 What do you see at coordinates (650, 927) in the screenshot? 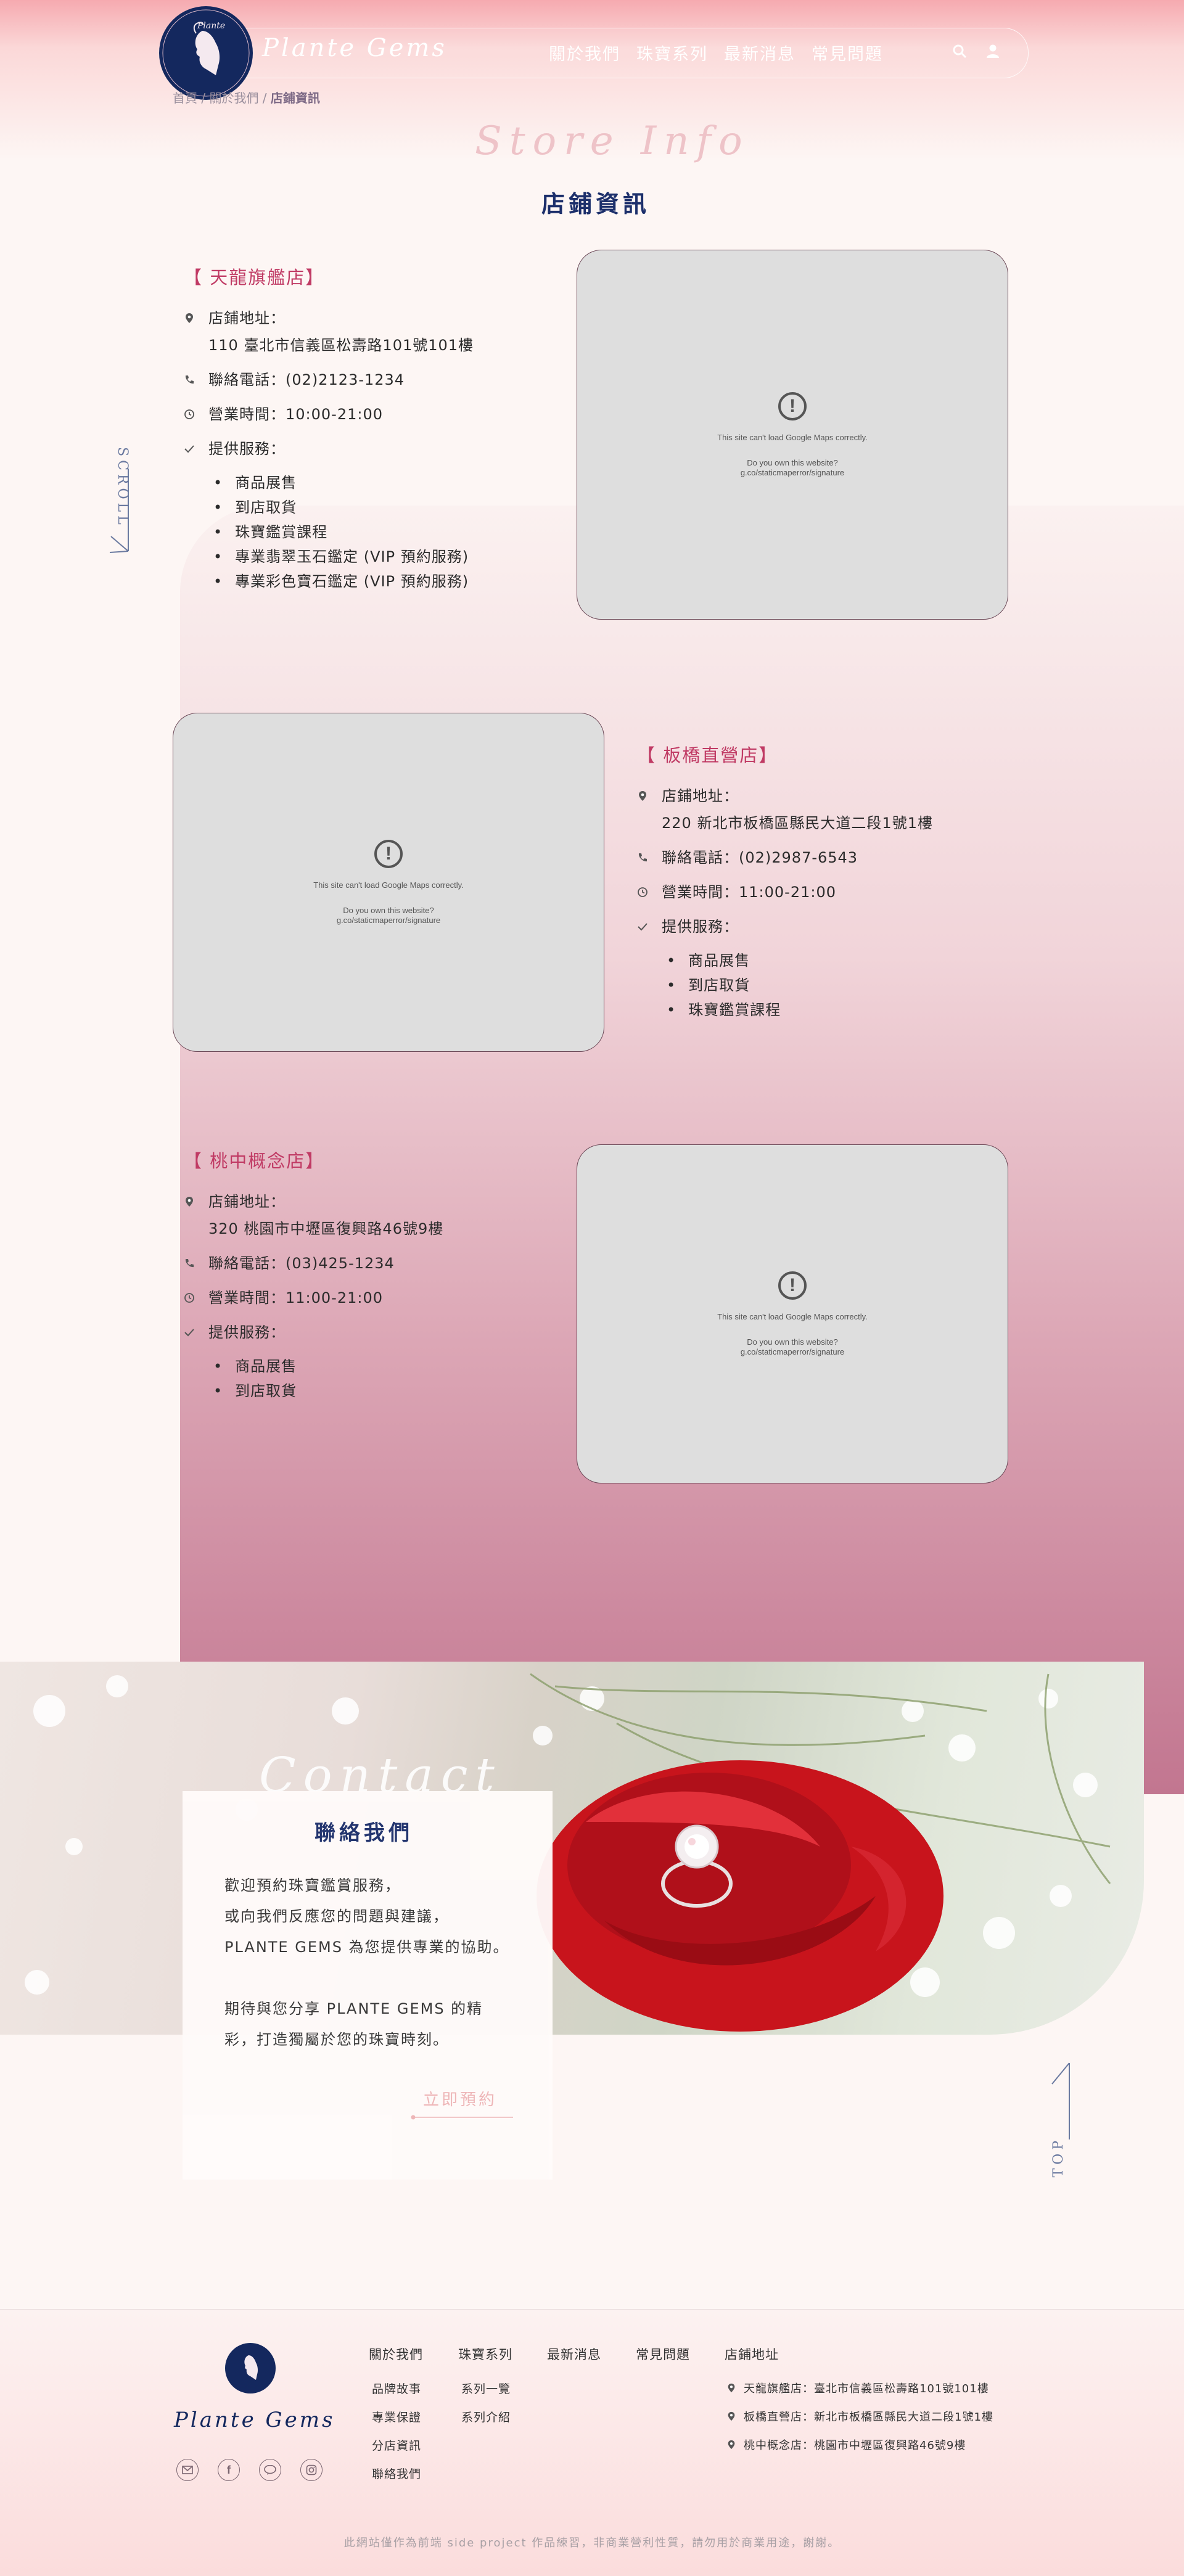
I see `check-icon` at bounding box center [650, 927].